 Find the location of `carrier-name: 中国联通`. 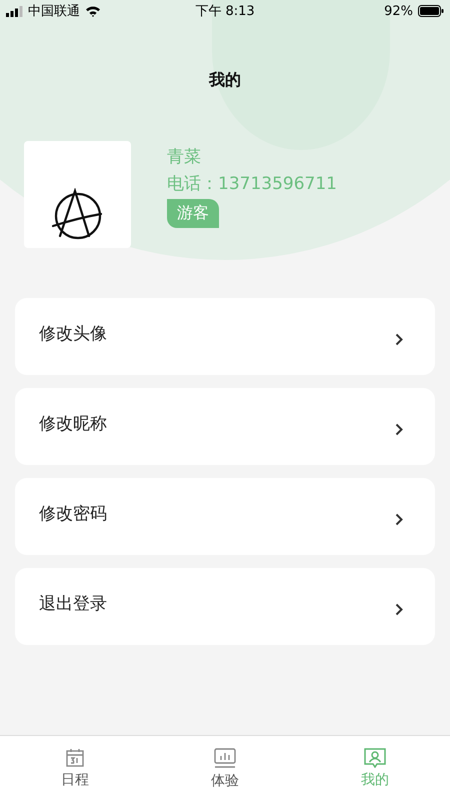

carrier-name: 中国联通 is located at coordinates (54, 11).